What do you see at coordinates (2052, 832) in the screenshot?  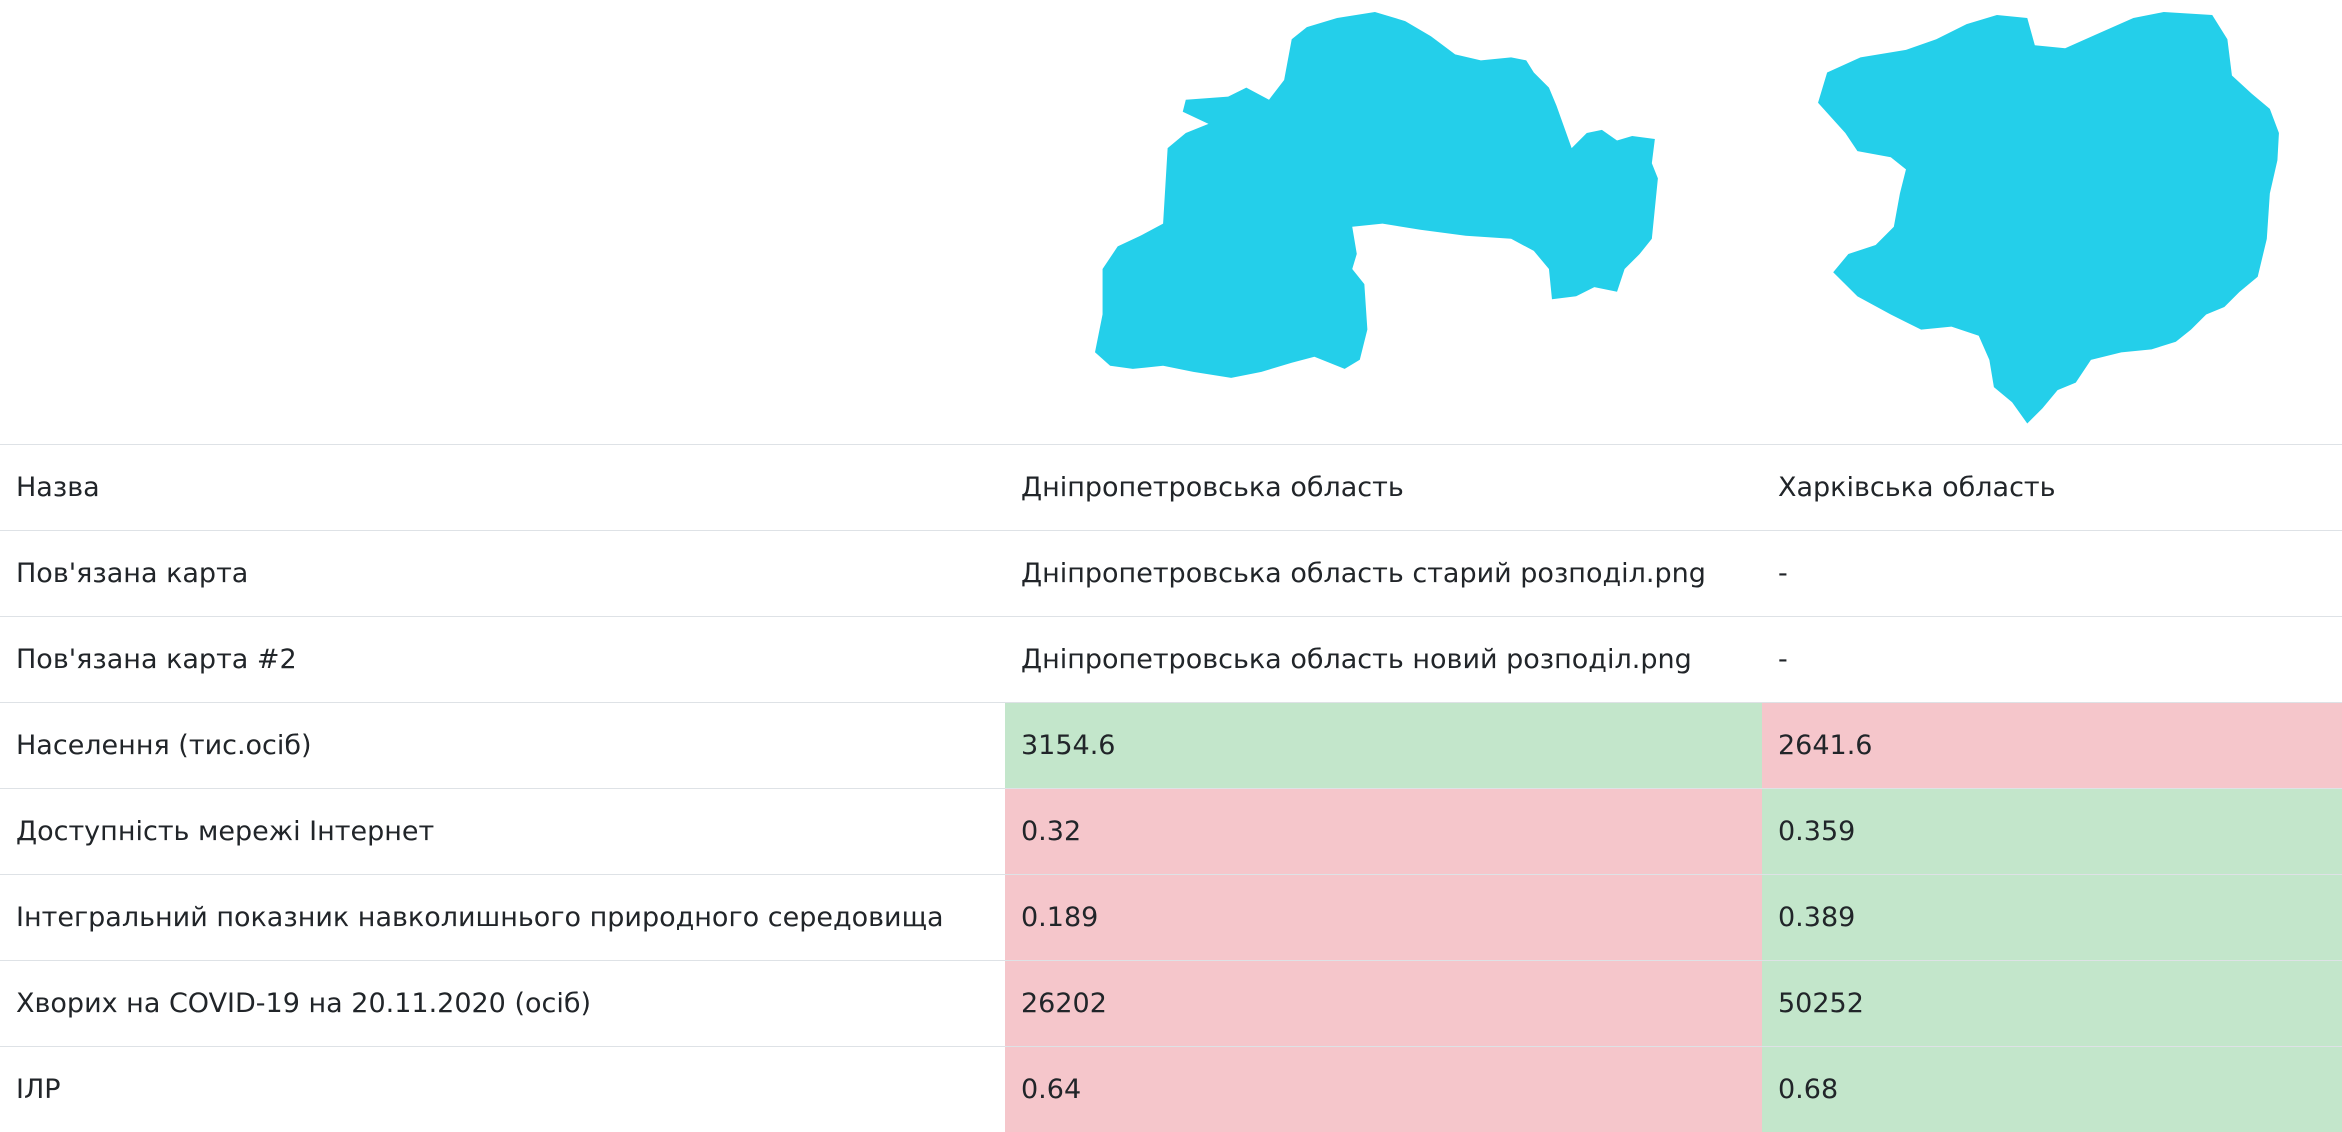 I see `kharkiv-value: 0.359` at bounding box center [2052, 832].